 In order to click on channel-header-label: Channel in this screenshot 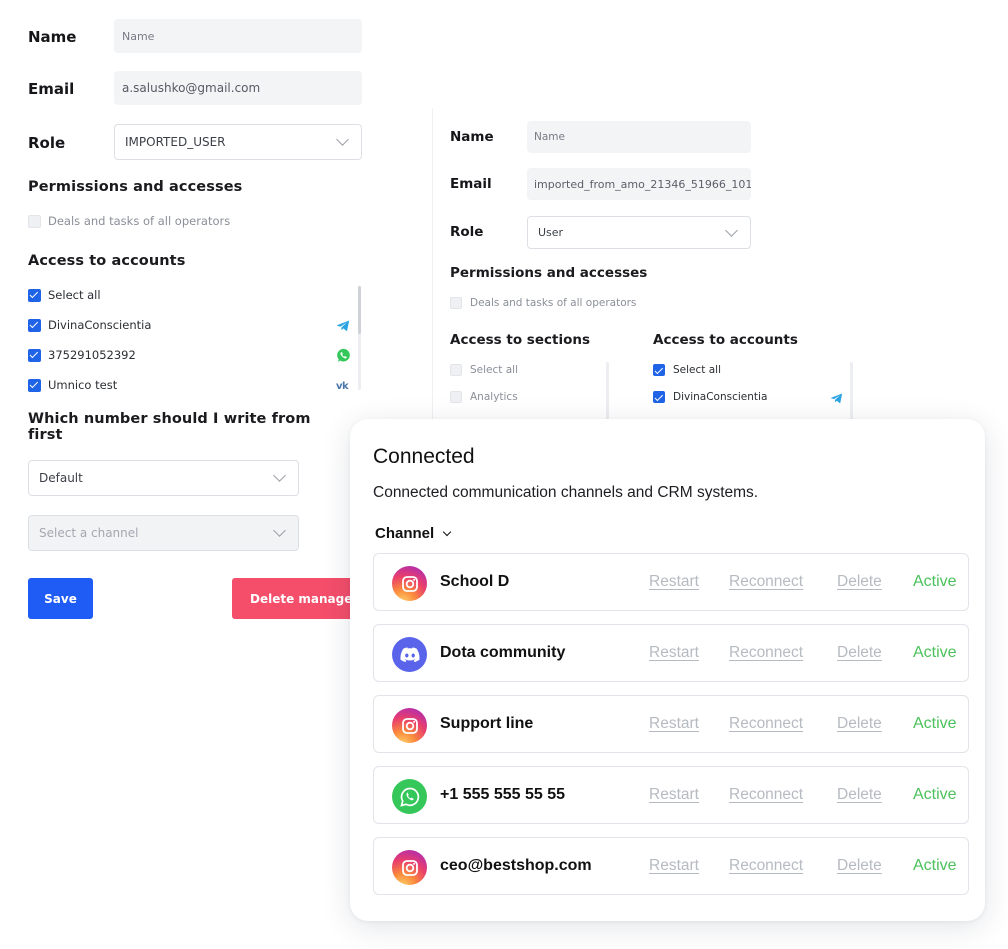, I will do `click(405, 533)`.